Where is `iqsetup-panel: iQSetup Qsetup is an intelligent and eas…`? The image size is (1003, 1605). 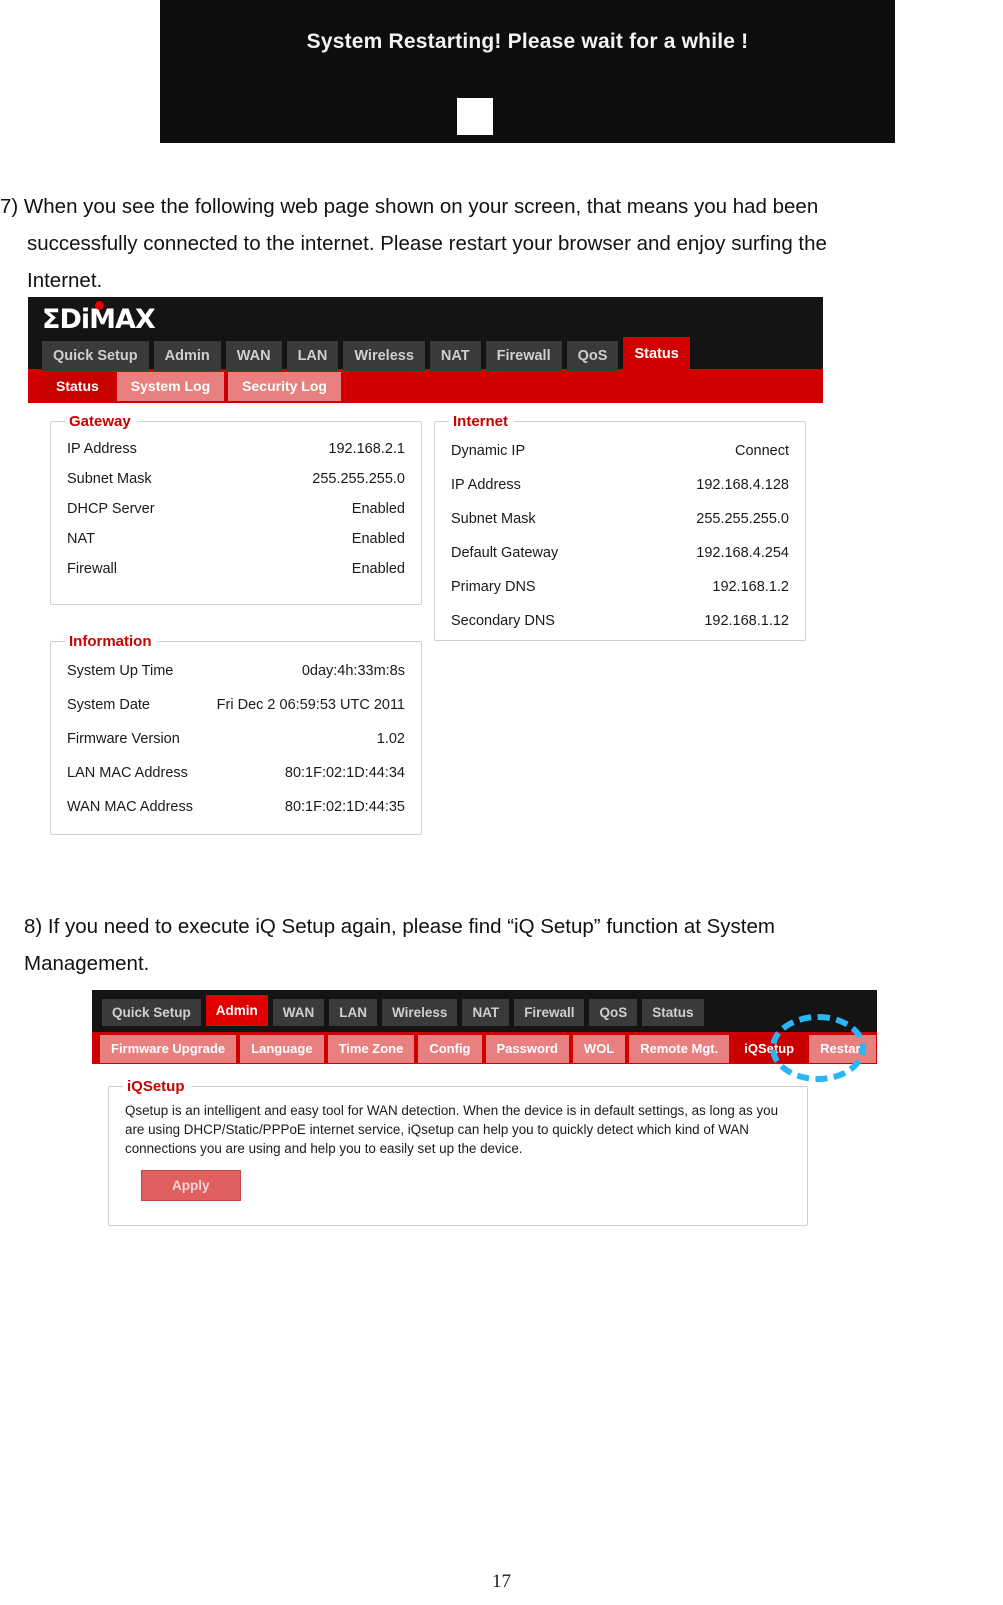 iqsetup-panel: iQSetup Qsetup is an intelligent and eas… is located at coordinates (458, 1152).